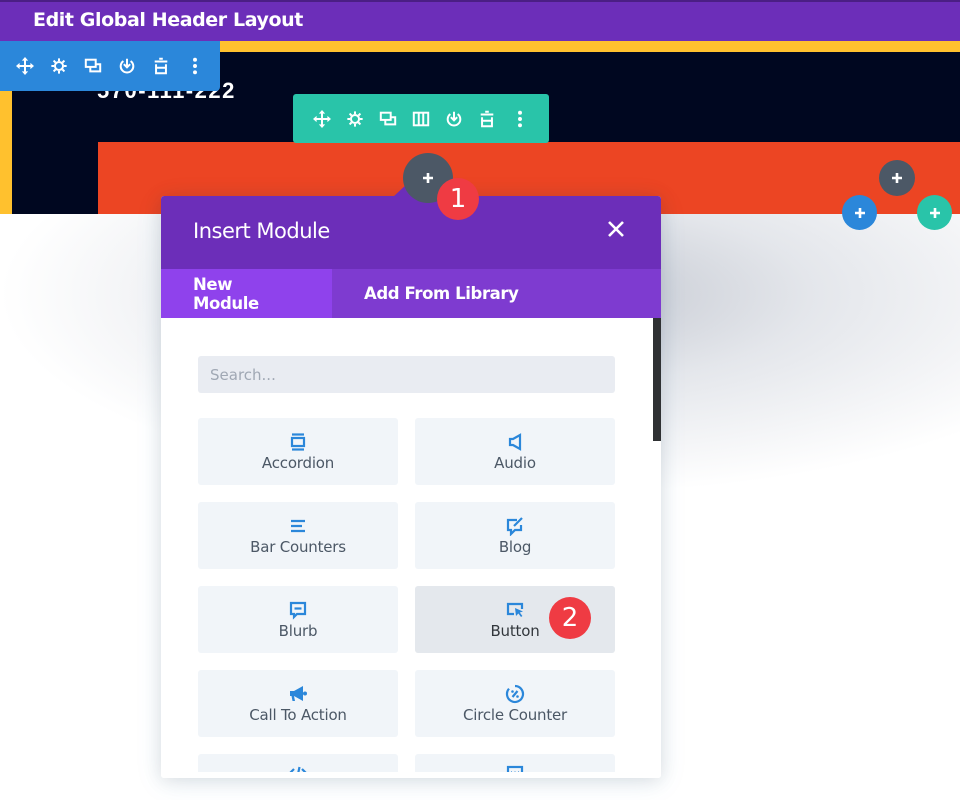  What do you see at coordinates (246, 293) in the screenshot?
I see `tab-new-module: New Module` at bounding box center [246, 293].